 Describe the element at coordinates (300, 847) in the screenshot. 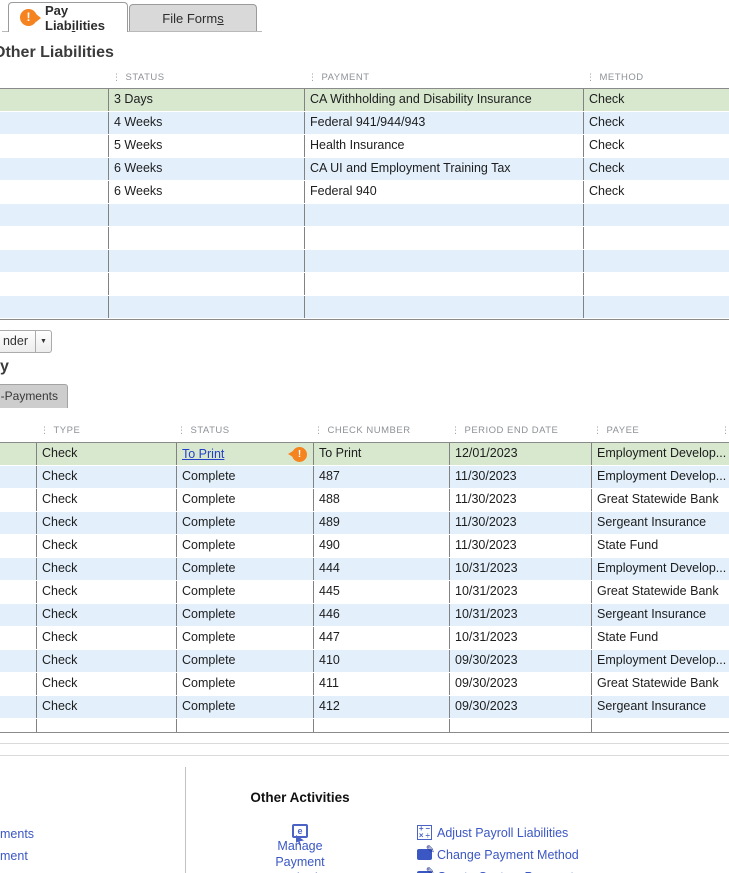

I see `manage-payment-methods-link: e Manage Payment Methods` at that location.